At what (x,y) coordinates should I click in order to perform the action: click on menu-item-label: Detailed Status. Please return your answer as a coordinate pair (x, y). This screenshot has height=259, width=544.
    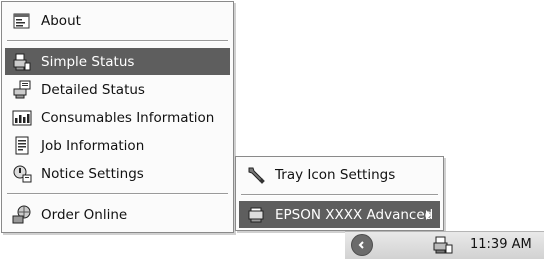
    Looking at the image, I should click on (93, 89).